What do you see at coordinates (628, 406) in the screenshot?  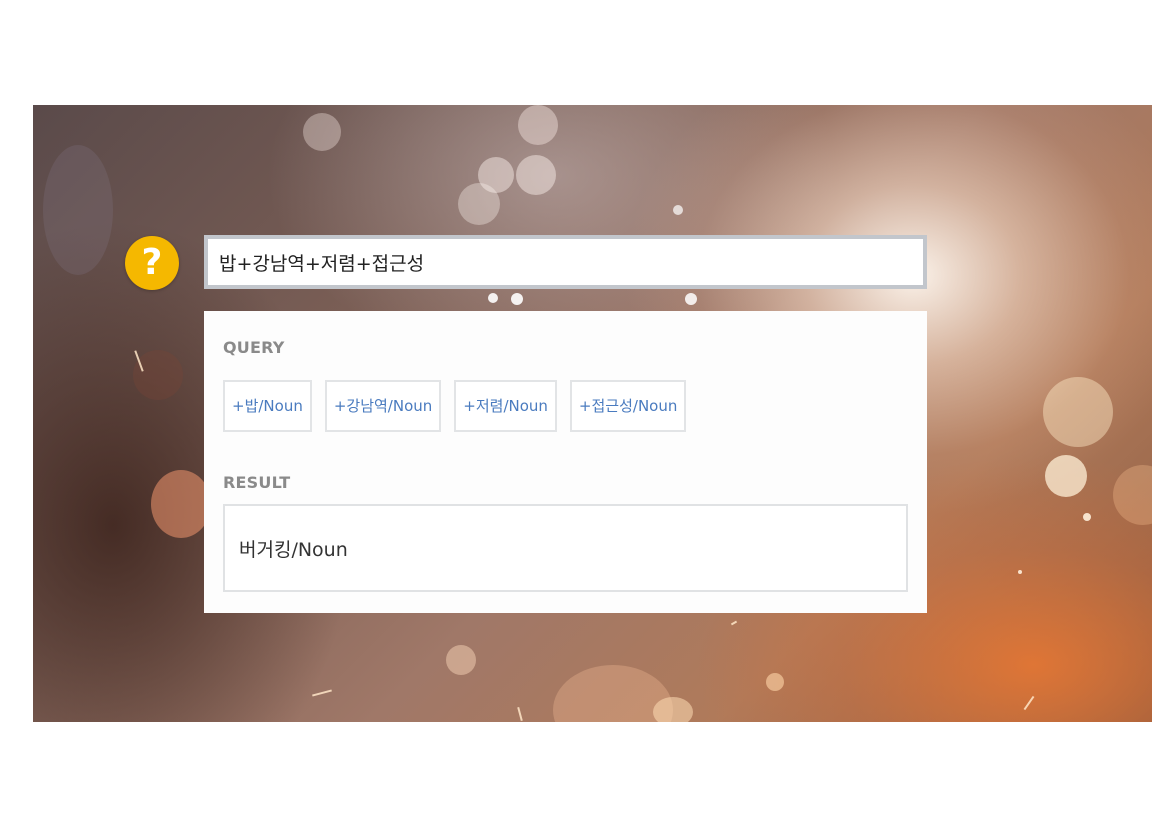 I see `query-token-chip: +접근성/Noun` at bounding box center [628, 406].